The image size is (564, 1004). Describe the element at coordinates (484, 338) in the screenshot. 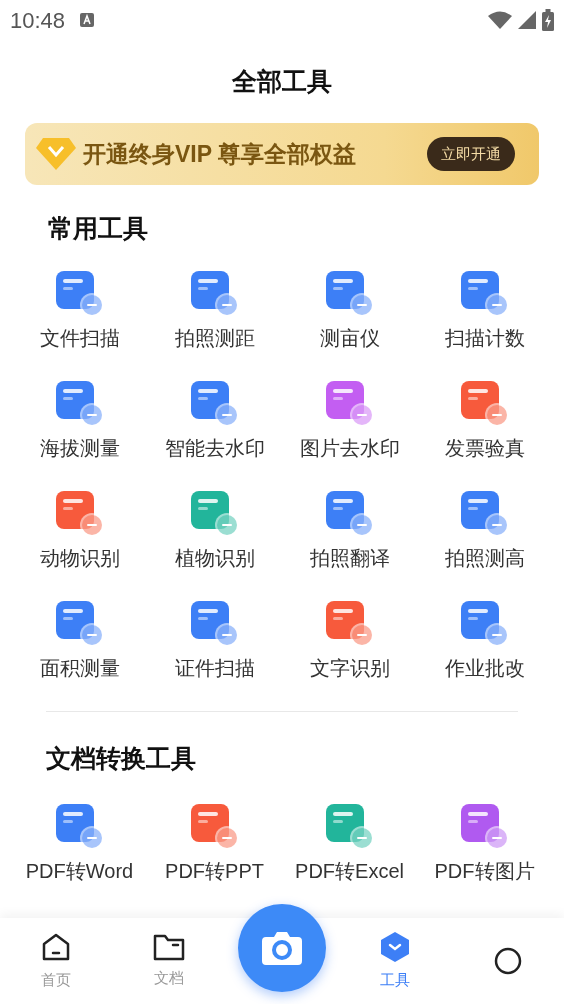

I see `tool-label: 扫描计数` at that location.